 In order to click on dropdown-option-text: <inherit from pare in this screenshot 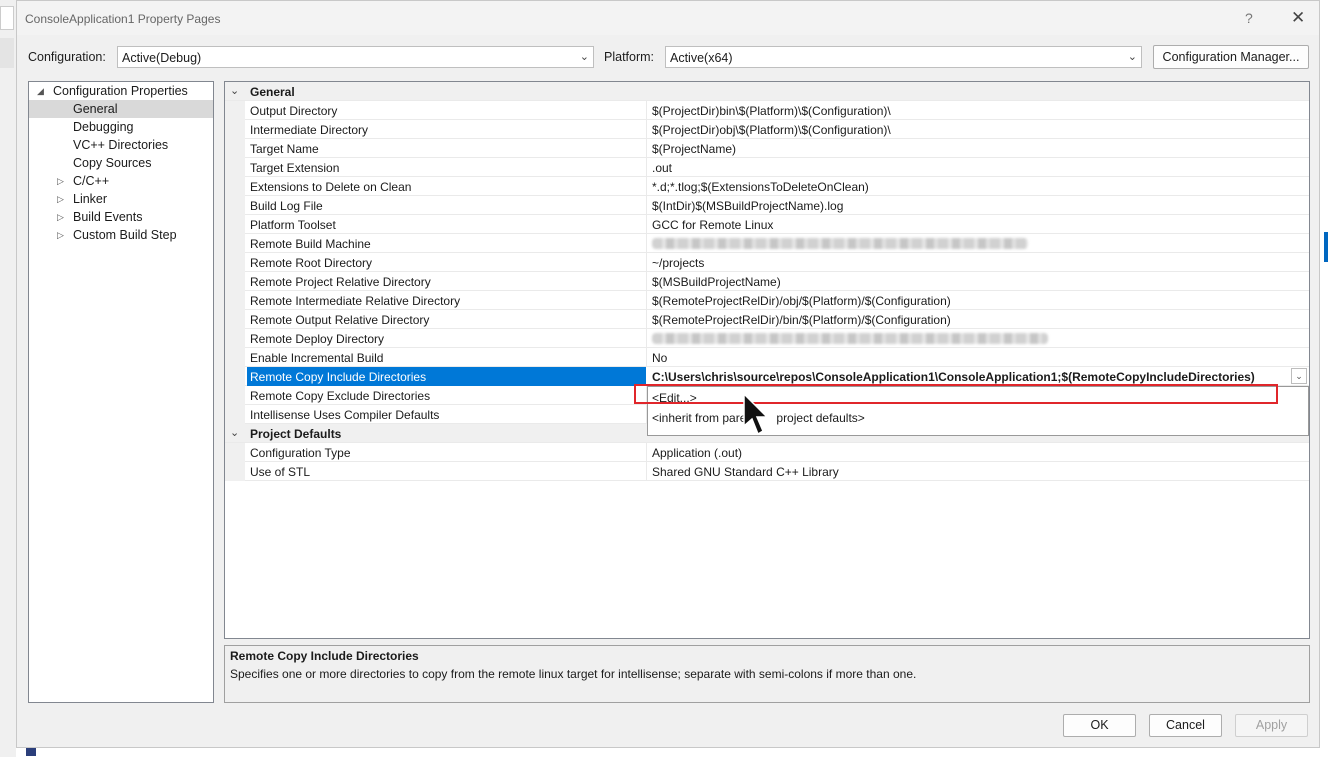, I will do `click(699, 418)`.